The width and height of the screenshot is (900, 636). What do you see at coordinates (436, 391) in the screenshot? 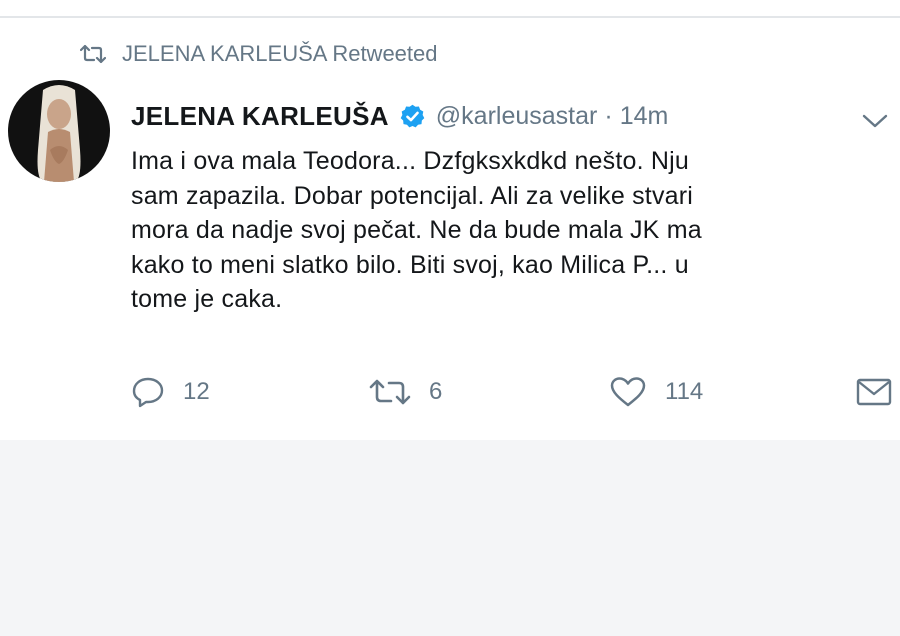
I see `retweet-count: 6` at bounding box center [436, 391].